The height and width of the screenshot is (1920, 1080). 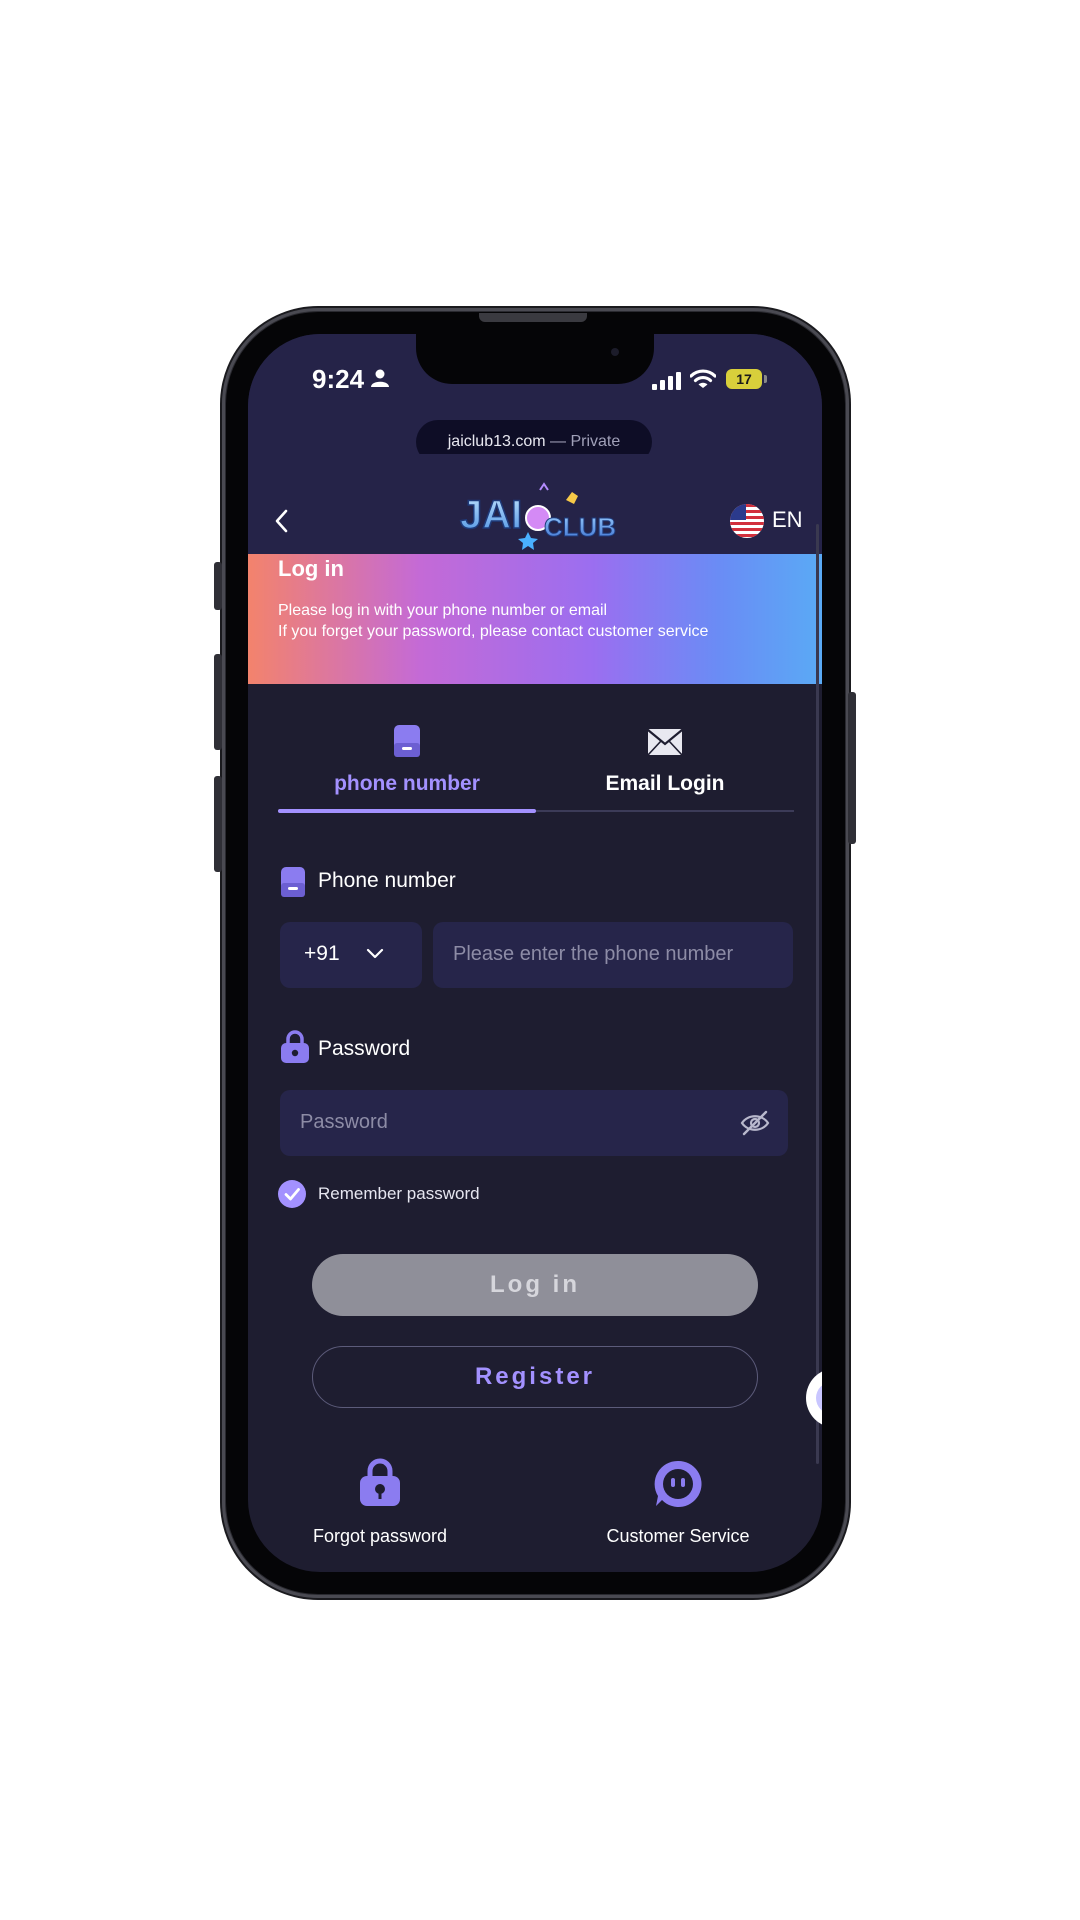 What do you see at coordinates (615, 352) in the screenshot?
I see `camera` at bounding box center [615, 352].